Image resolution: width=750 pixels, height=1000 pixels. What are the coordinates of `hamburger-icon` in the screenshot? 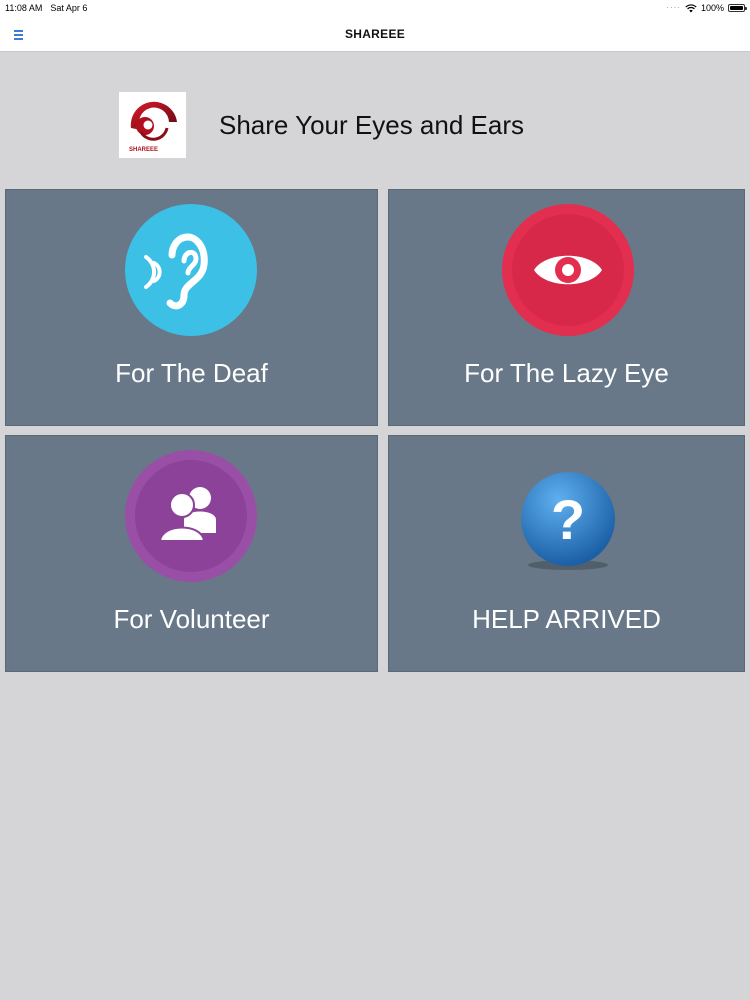 It's located at (18, 31).